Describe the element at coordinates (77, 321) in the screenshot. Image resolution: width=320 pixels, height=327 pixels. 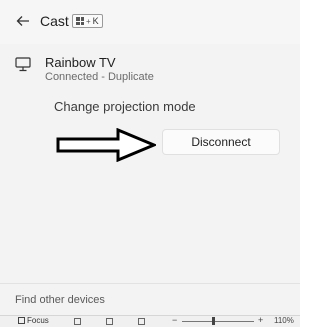
I see `view-read-icon` at that location.